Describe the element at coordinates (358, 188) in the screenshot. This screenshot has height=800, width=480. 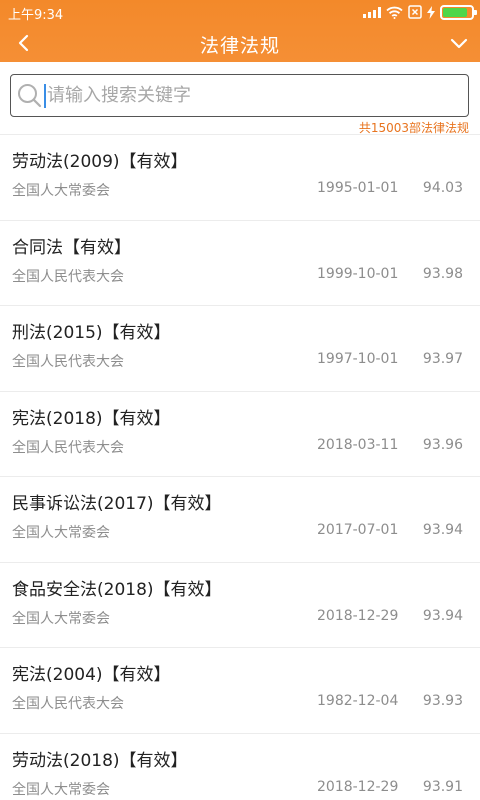
I see `law-date: 1995-01-01` at that location.